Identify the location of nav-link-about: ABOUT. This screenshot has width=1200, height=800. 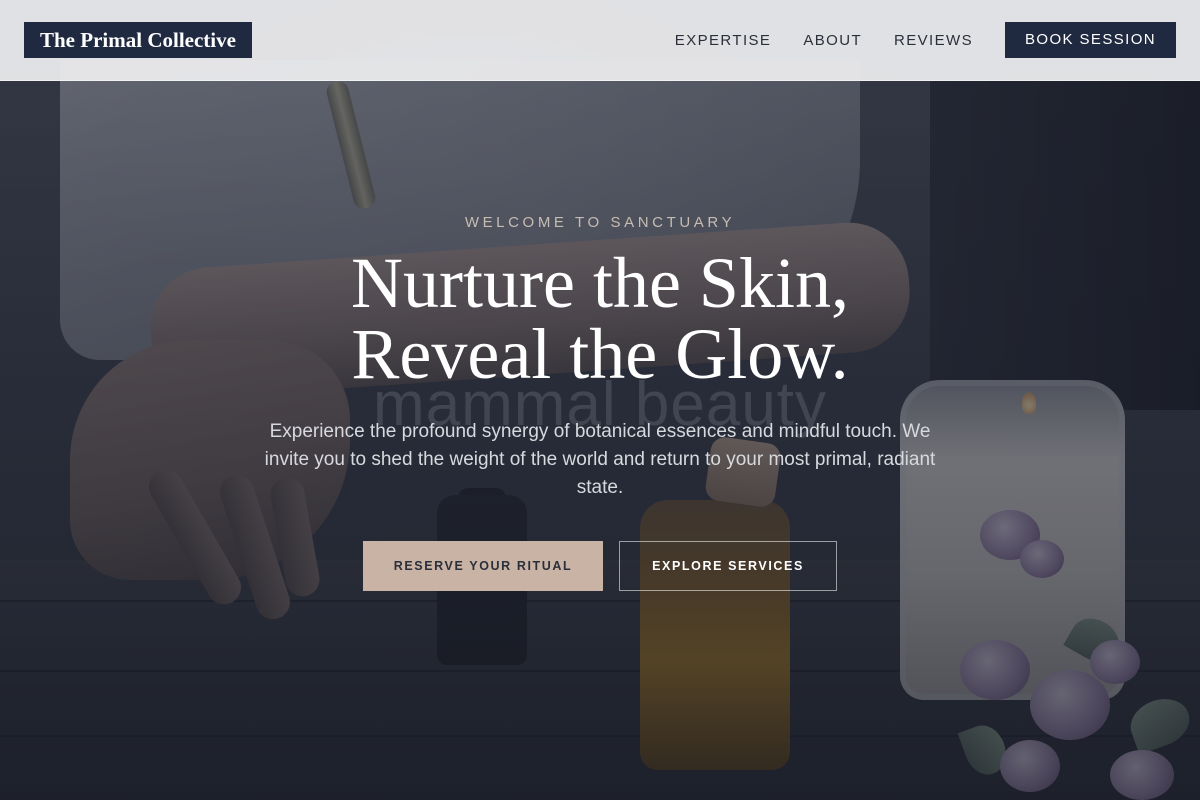
(832, 40).